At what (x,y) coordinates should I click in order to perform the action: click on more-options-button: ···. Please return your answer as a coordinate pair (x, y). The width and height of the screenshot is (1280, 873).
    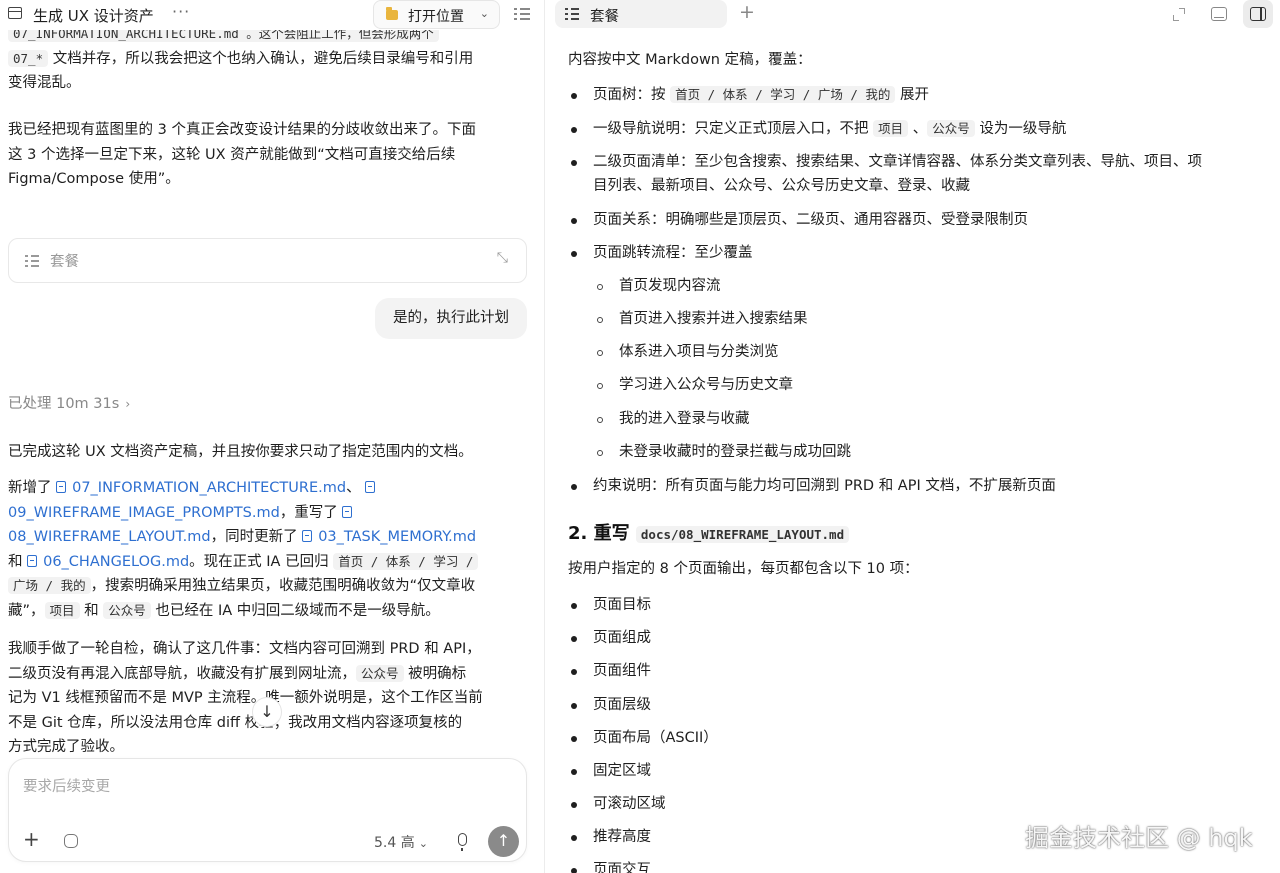
    Looking at the image, I should click on (181, 11).